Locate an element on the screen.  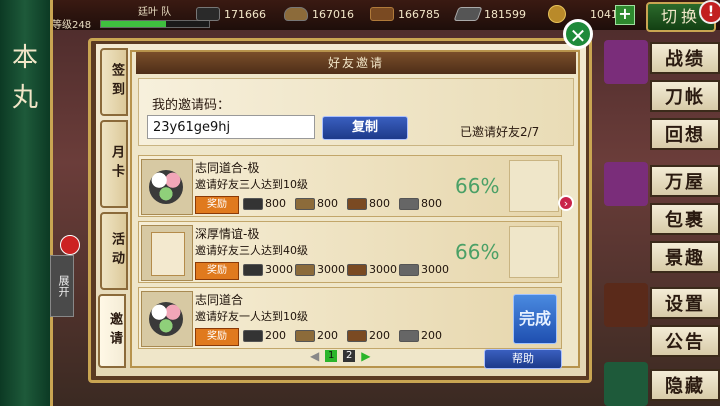
page-1: 1 is located at coordinates (331, 356).